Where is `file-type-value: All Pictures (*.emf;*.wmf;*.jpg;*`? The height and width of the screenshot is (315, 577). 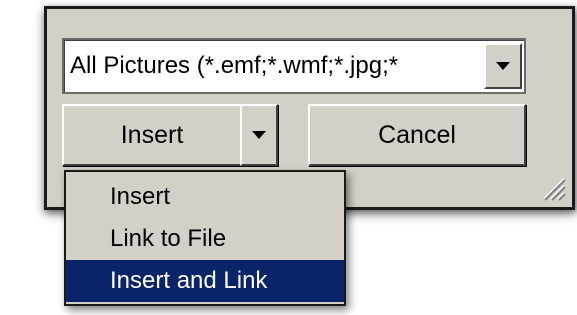 file-type-value: All Pictures (*.emf;*.wmf;*.jpg;* is located at coordinates (234, 65).